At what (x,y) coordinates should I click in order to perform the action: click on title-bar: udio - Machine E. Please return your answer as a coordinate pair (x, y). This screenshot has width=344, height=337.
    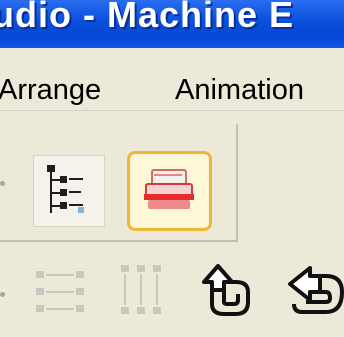
    Looking at the image, I should click on (172, 24).